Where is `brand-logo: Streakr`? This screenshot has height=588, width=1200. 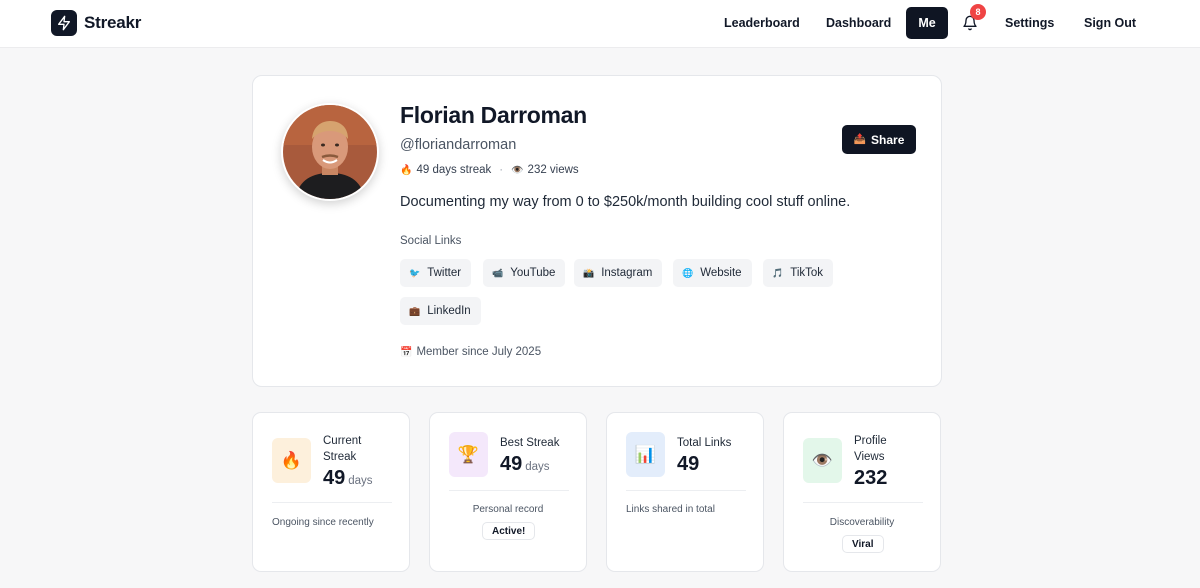
brand-logo: Streakr is located at coordinates (96, 23).